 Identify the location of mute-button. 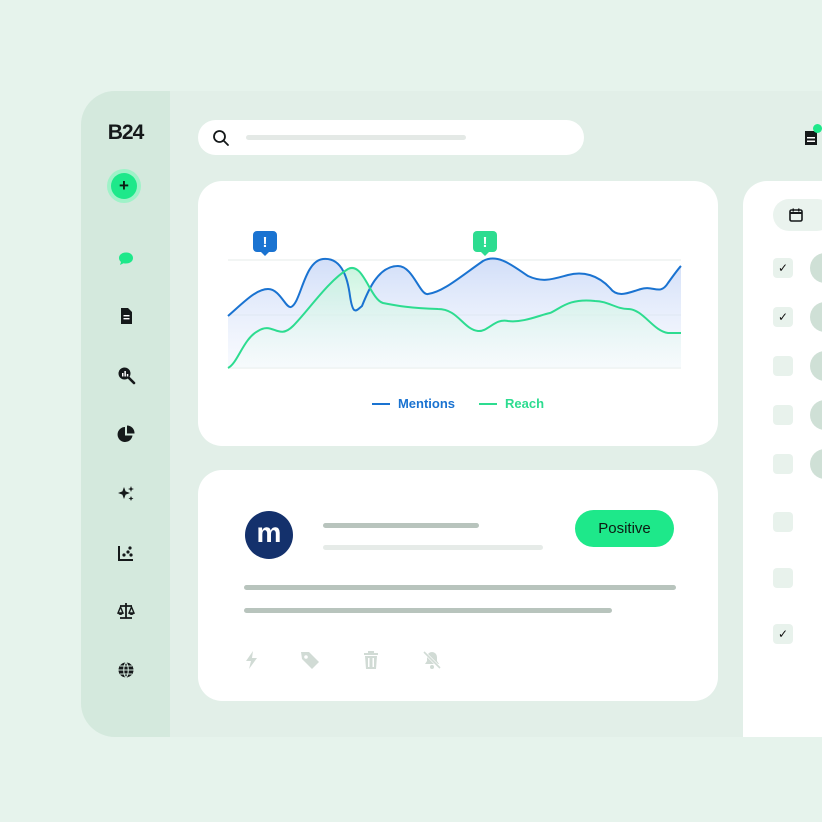
(432, 660).